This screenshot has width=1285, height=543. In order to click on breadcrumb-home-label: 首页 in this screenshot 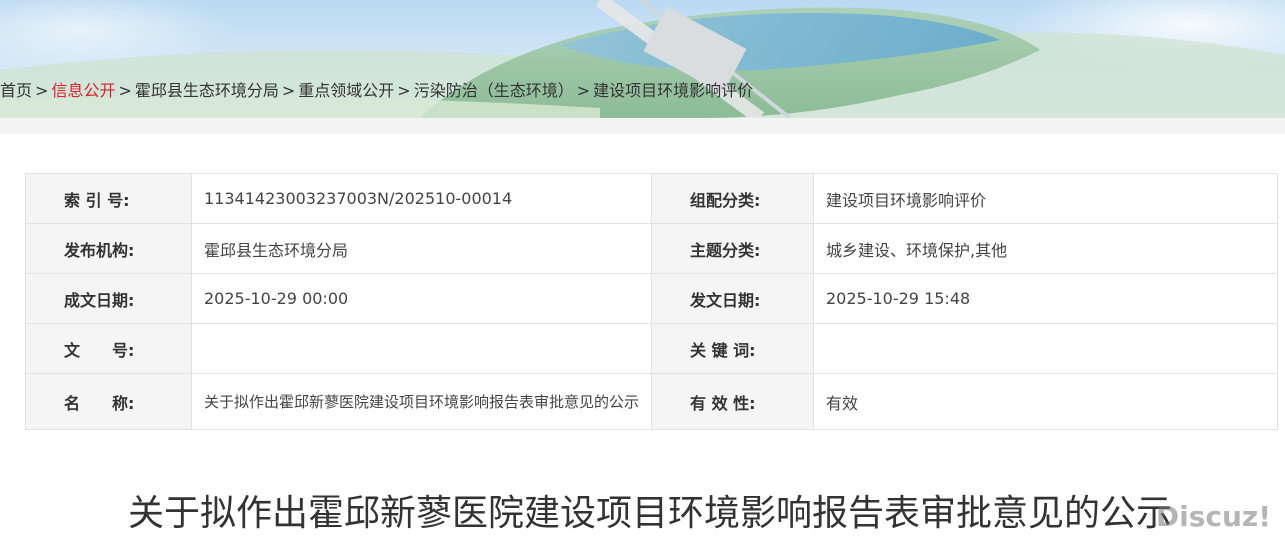, I will do `click(16, 90)`.